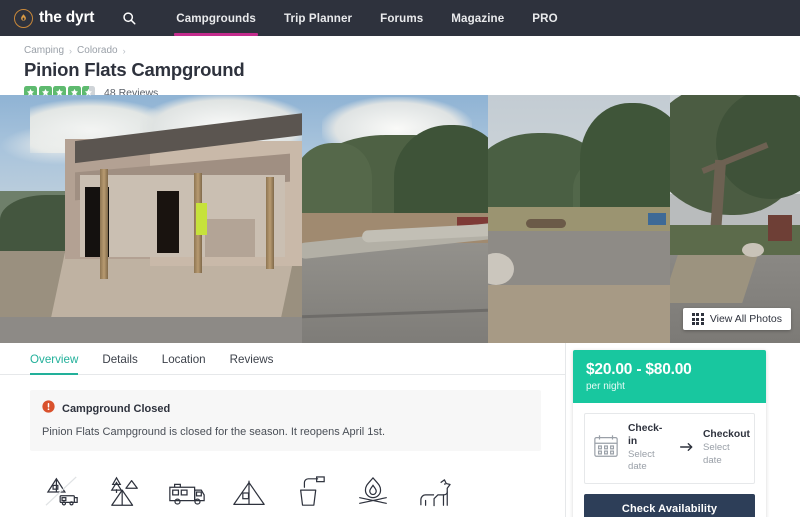 This screenshot has width=800, height=517. Describe the element at coordinates (400, 50) in the screenshot. I see `breadcrumb: Camping › Colorado ›` at that location.